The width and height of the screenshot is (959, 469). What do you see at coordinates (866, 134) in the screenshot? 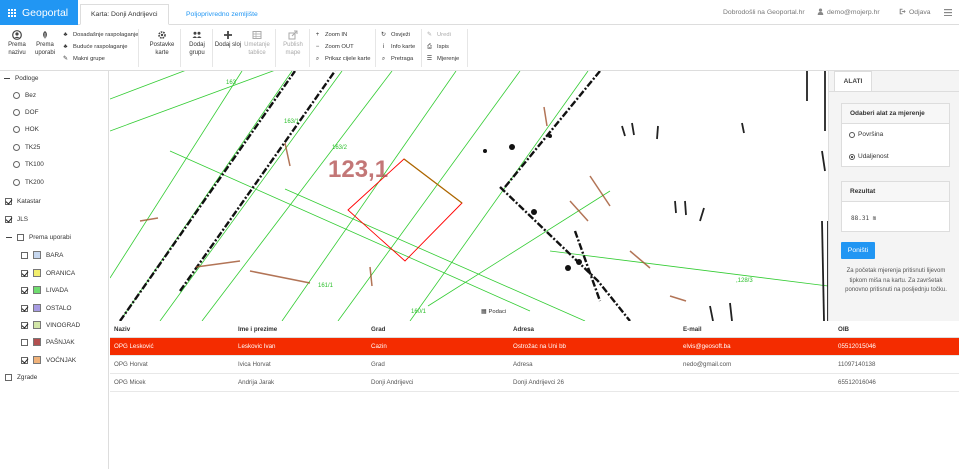
I see `option-povrsina: Površina` at bounding box center [866, 134].